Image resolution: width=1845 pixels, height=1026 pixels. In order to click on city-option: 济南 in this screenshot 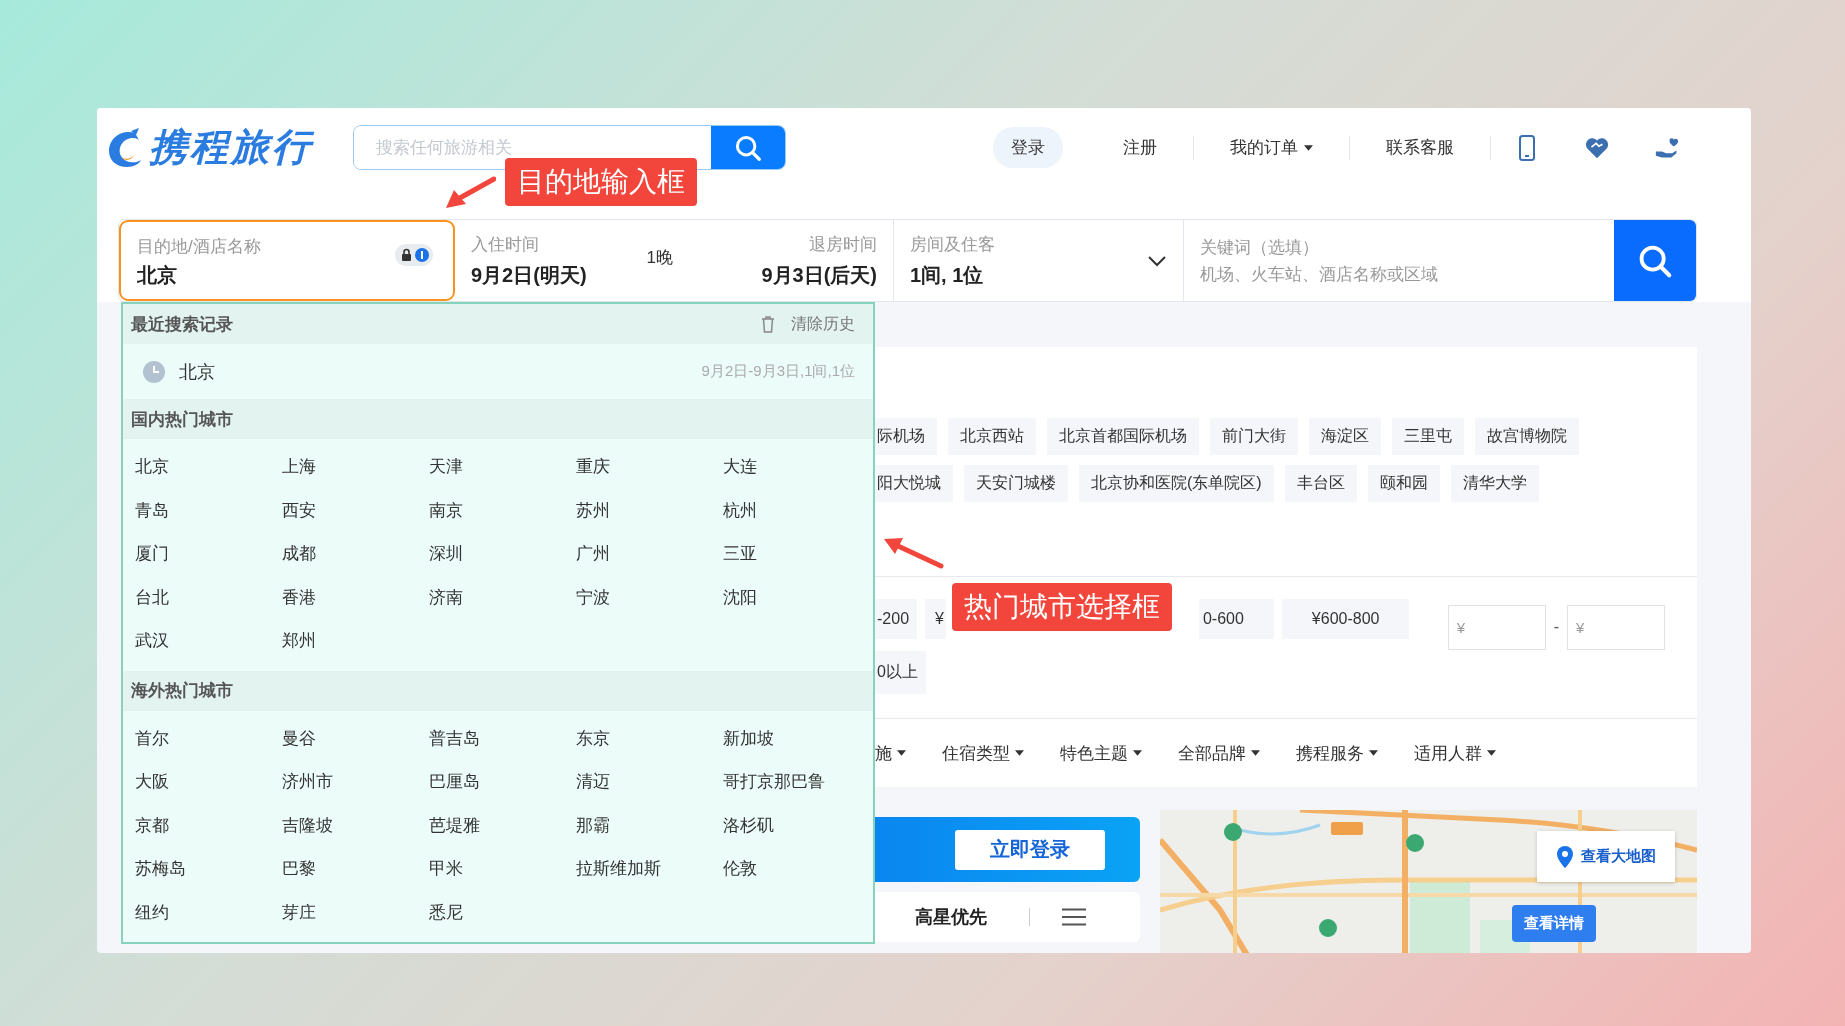, I will do `click(446, 597)`.